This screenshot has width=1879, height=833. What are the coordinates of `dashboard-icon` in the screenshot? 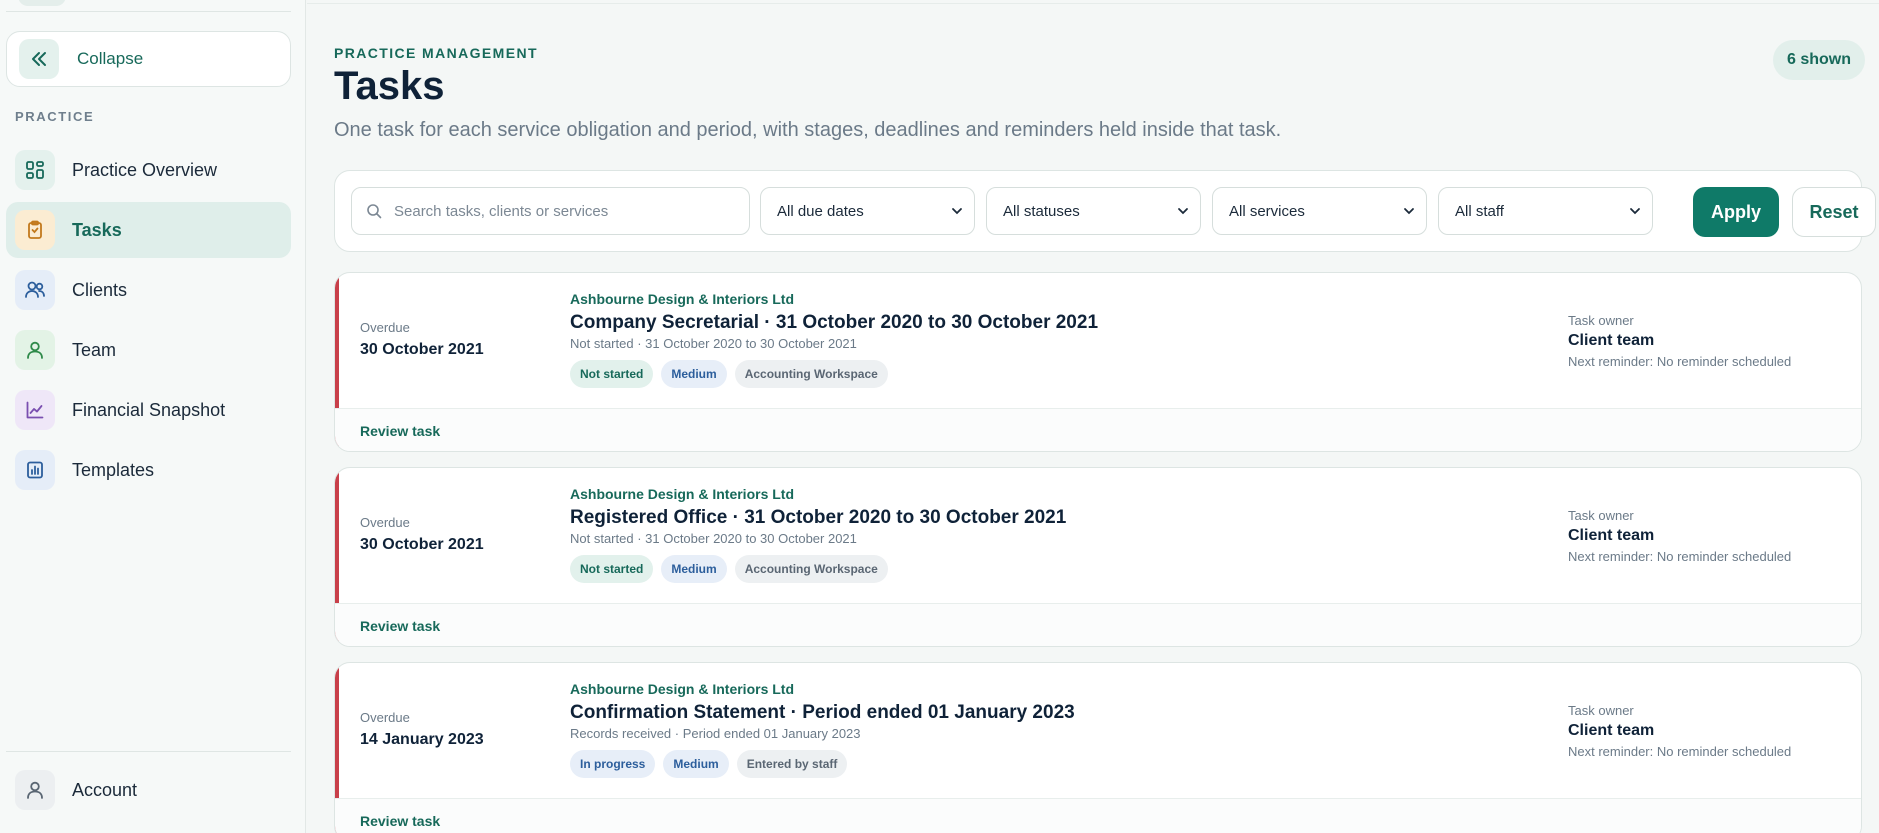 It's located at (35, 170).